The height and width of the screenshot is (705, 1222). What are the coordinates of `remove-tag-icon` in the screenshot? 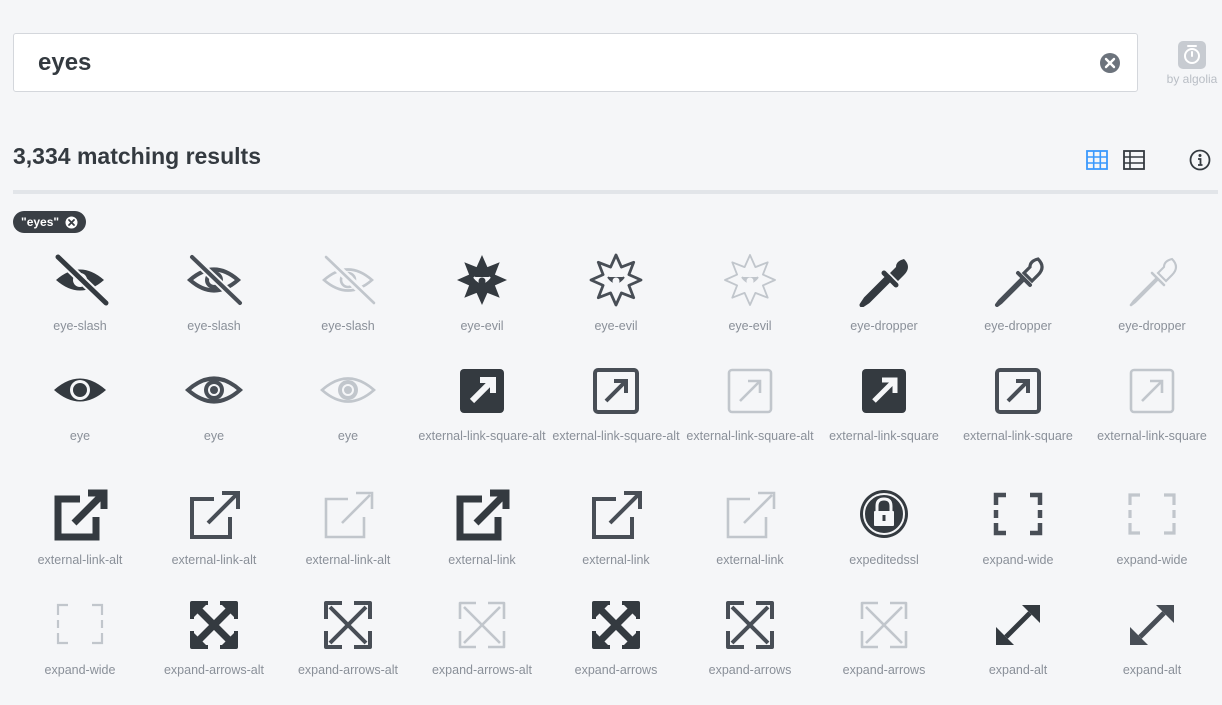 It's located at (71, 222).